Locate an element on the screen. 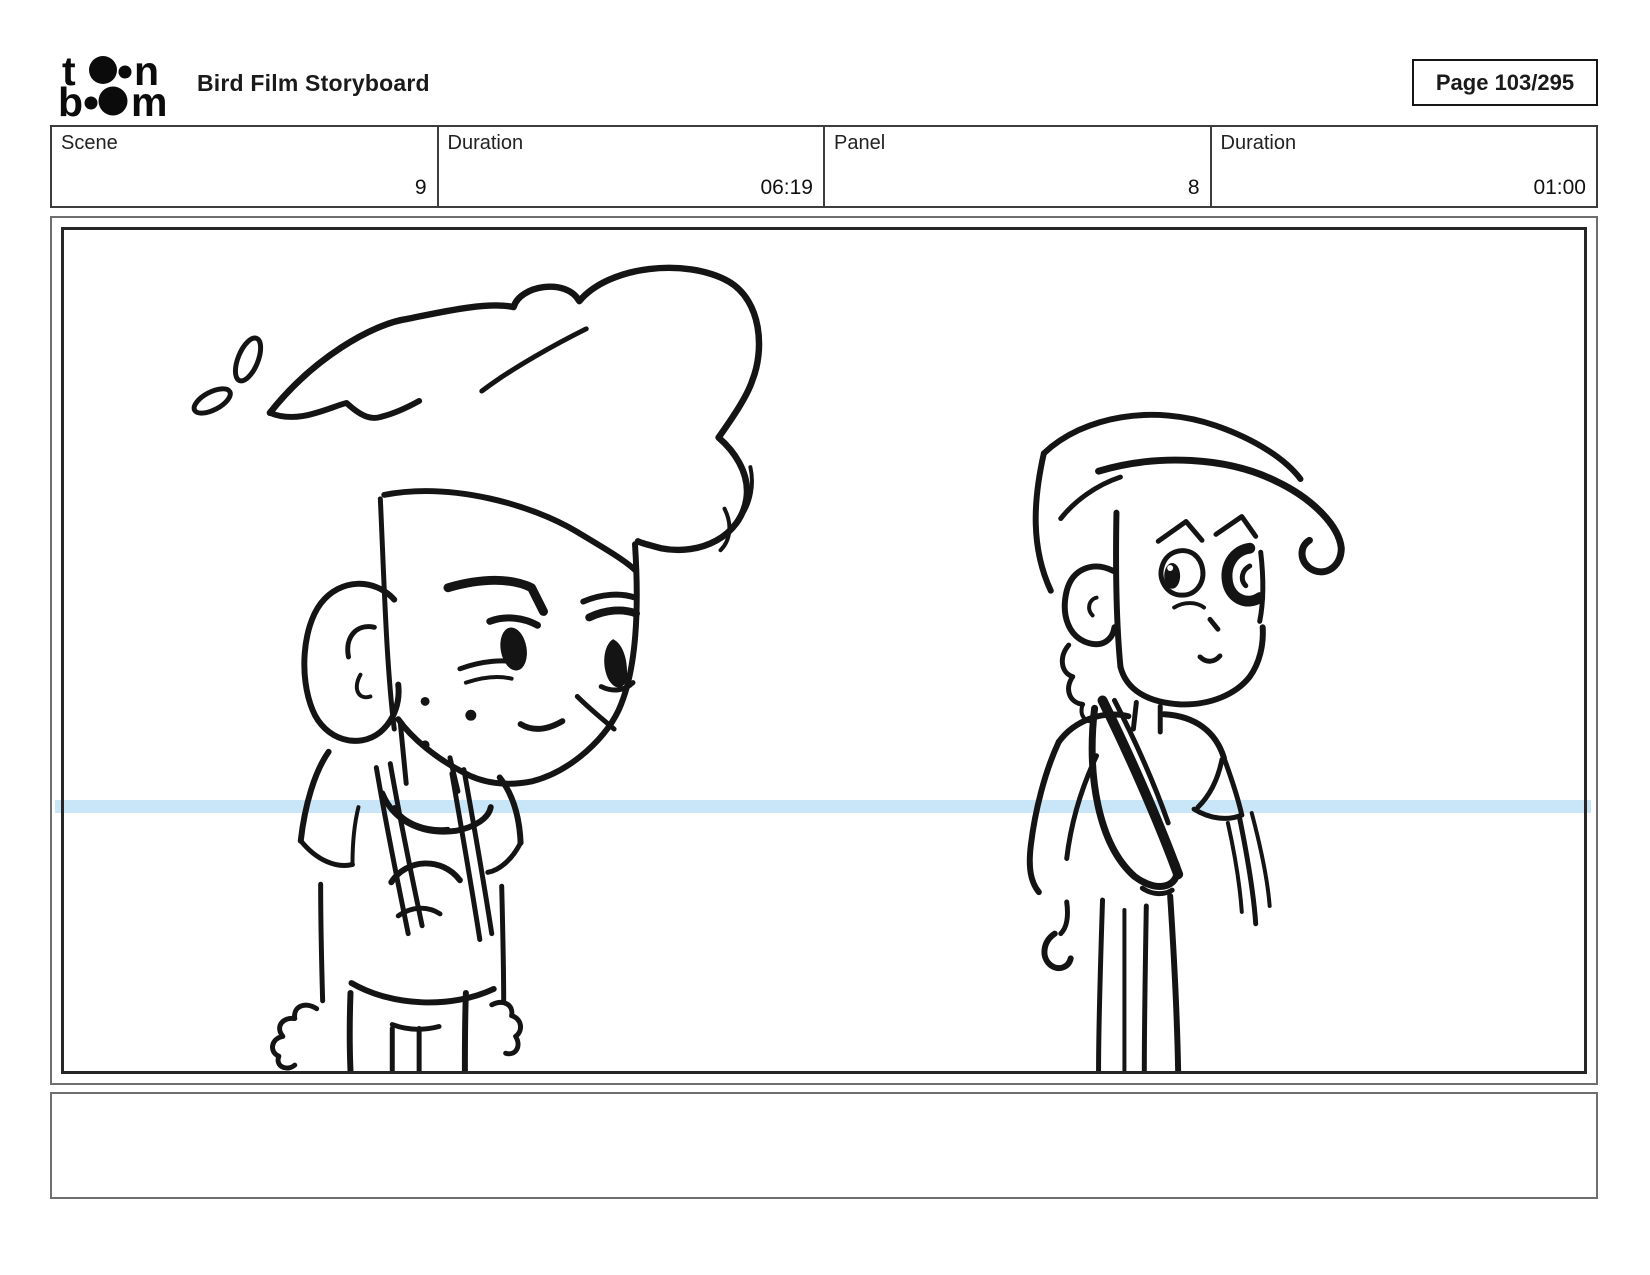  boy-pupil is located at coordinates (513, 649).